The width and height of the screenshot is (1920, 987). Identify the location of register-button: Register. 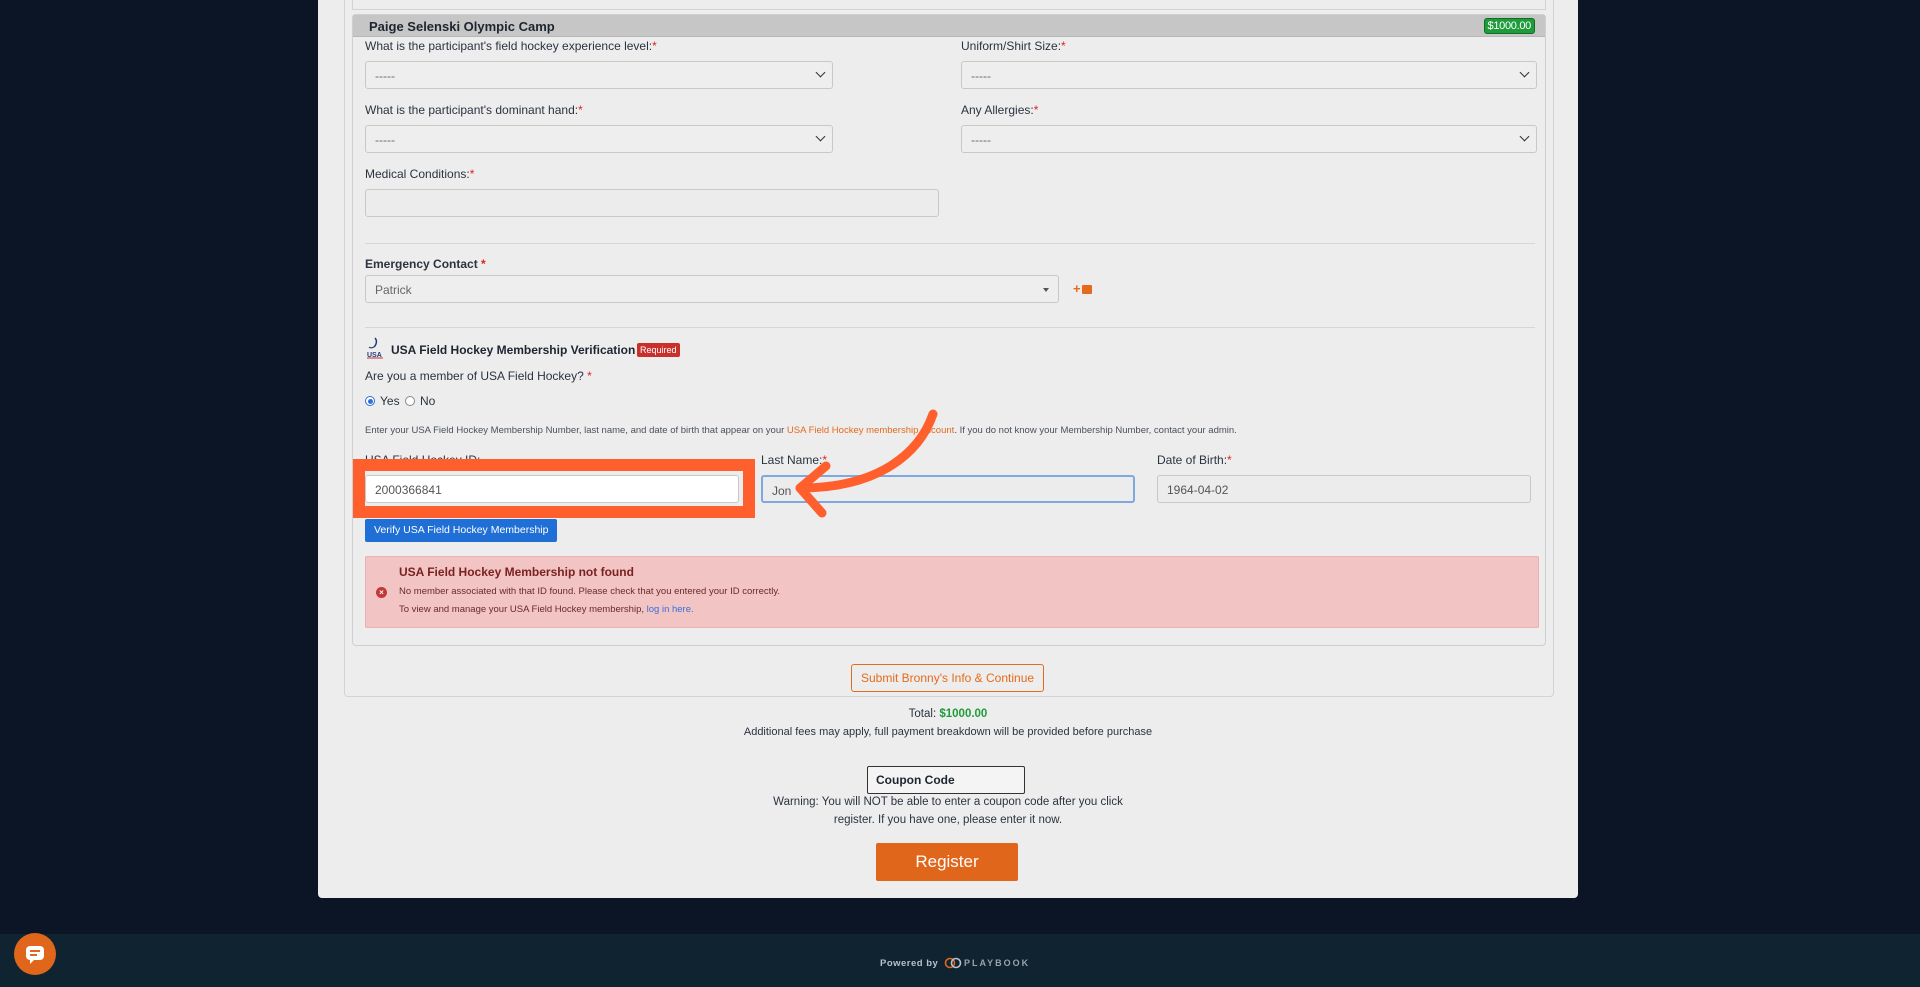
(947, 862).